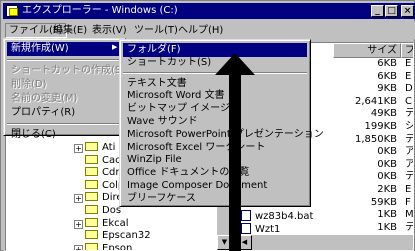 This screenshot has height=251, width=415. What do you see at coordinates (70, 30) in the screenshot?
I see `menu-edit: 編集(E)` at bounding box center [70, 30].